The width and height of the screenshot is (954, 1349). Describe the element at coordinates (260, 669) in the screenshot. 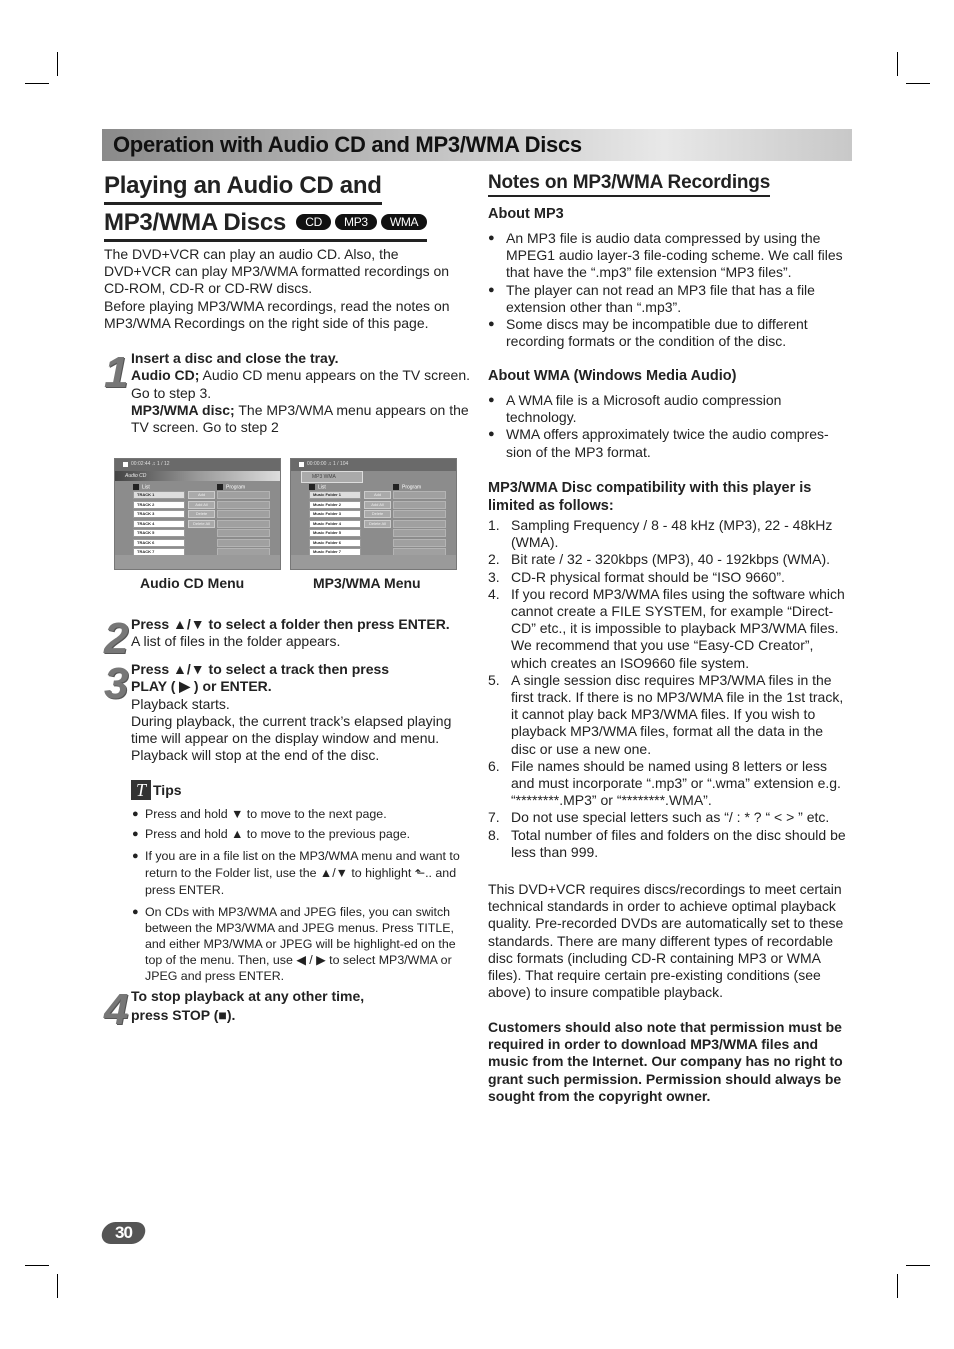

I see `step-title: Press ▲/▼ to select a track then press` at that location.